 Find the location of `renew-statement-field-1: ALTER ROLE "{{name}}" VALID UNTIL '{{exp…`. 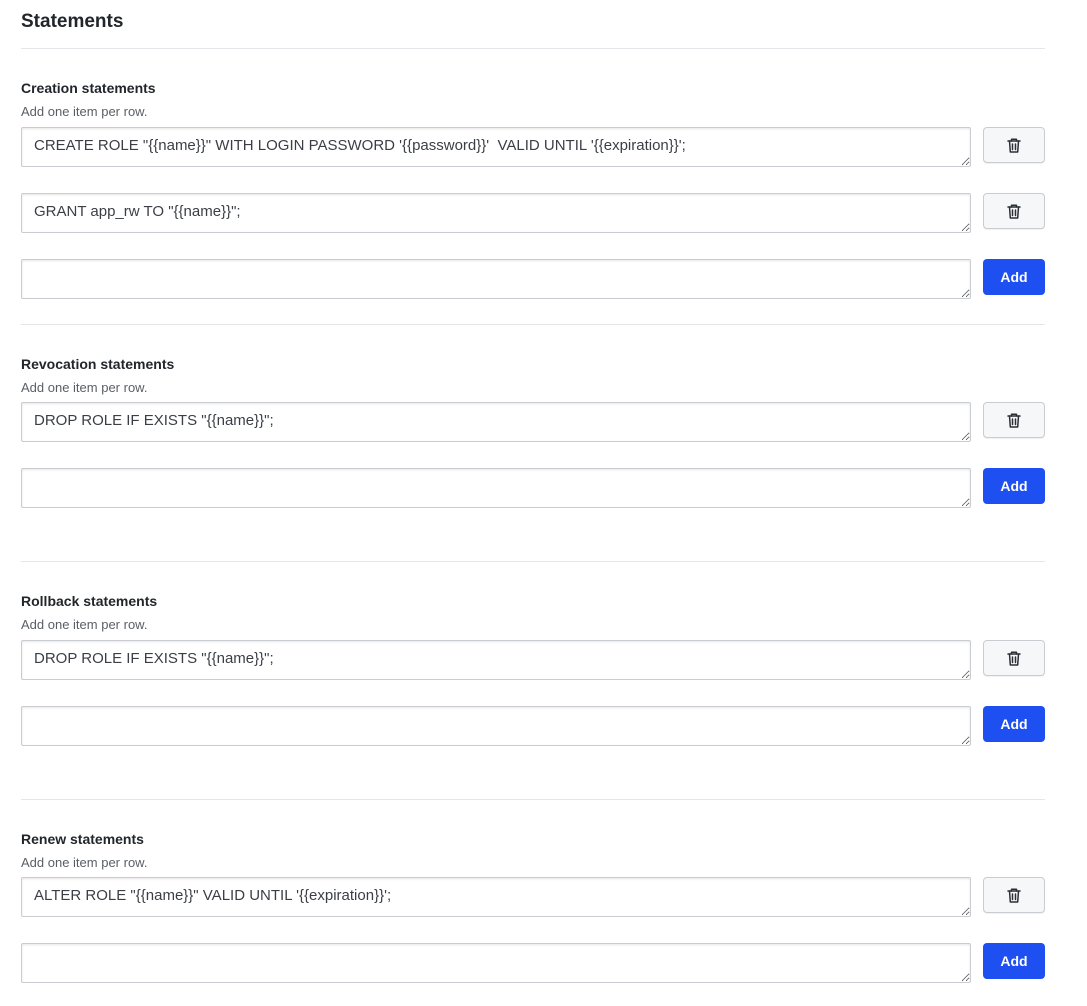

renew-statement-field-1: ALTER ROLE "{{name}}" VALID UNTIL '{{exp… is located at coordinates (496, 897).